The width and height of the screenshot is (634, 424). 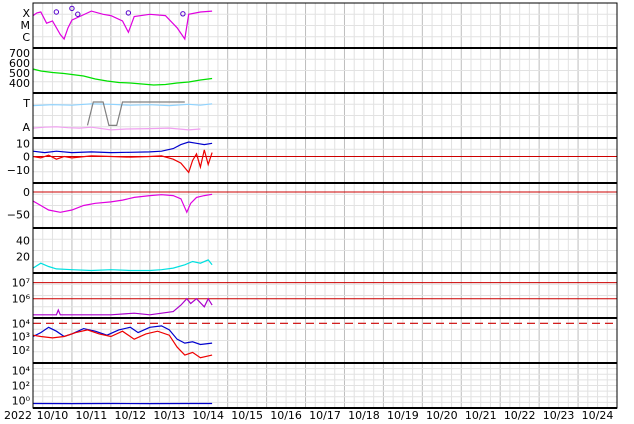 What do you see at coordinates (56, 12) in the screenshot?
I see `xray-class-marker` at bounding box center [56, 12].